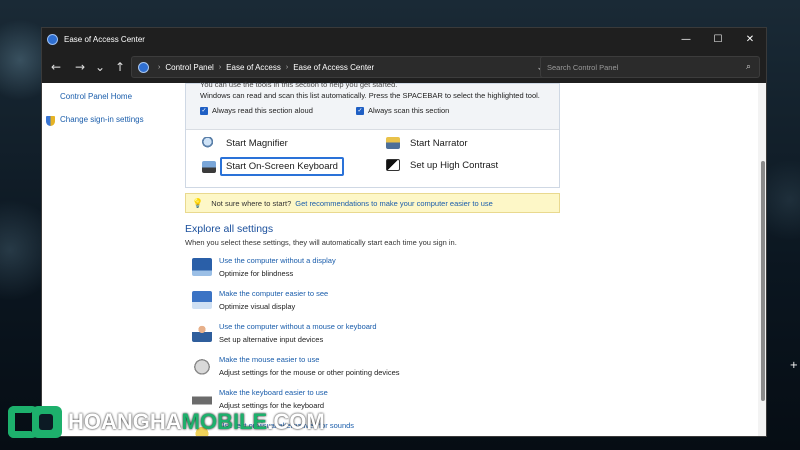 The height and width of the screenshot is (450, 800). Describe the element at coordinates (224, 421) in the screenshot. I see `watermark-part2: MOBILE` at that location.